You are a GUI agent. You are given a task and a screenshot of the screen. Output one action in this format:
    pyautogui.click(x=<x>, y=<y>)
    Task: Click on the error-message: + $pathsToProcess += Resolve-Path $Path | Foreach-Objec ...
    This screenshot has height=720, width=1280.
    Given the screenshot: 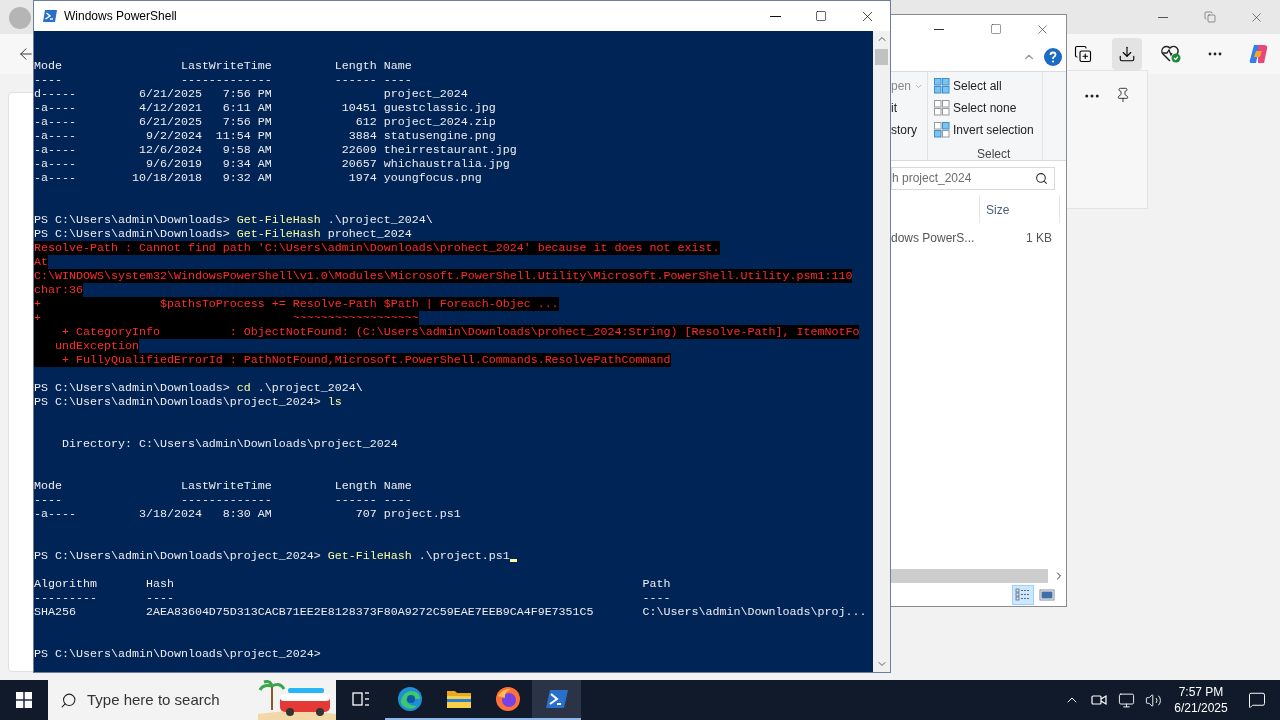 What is the action you would take?
    pyautogui.click(x=296, y=304)
    